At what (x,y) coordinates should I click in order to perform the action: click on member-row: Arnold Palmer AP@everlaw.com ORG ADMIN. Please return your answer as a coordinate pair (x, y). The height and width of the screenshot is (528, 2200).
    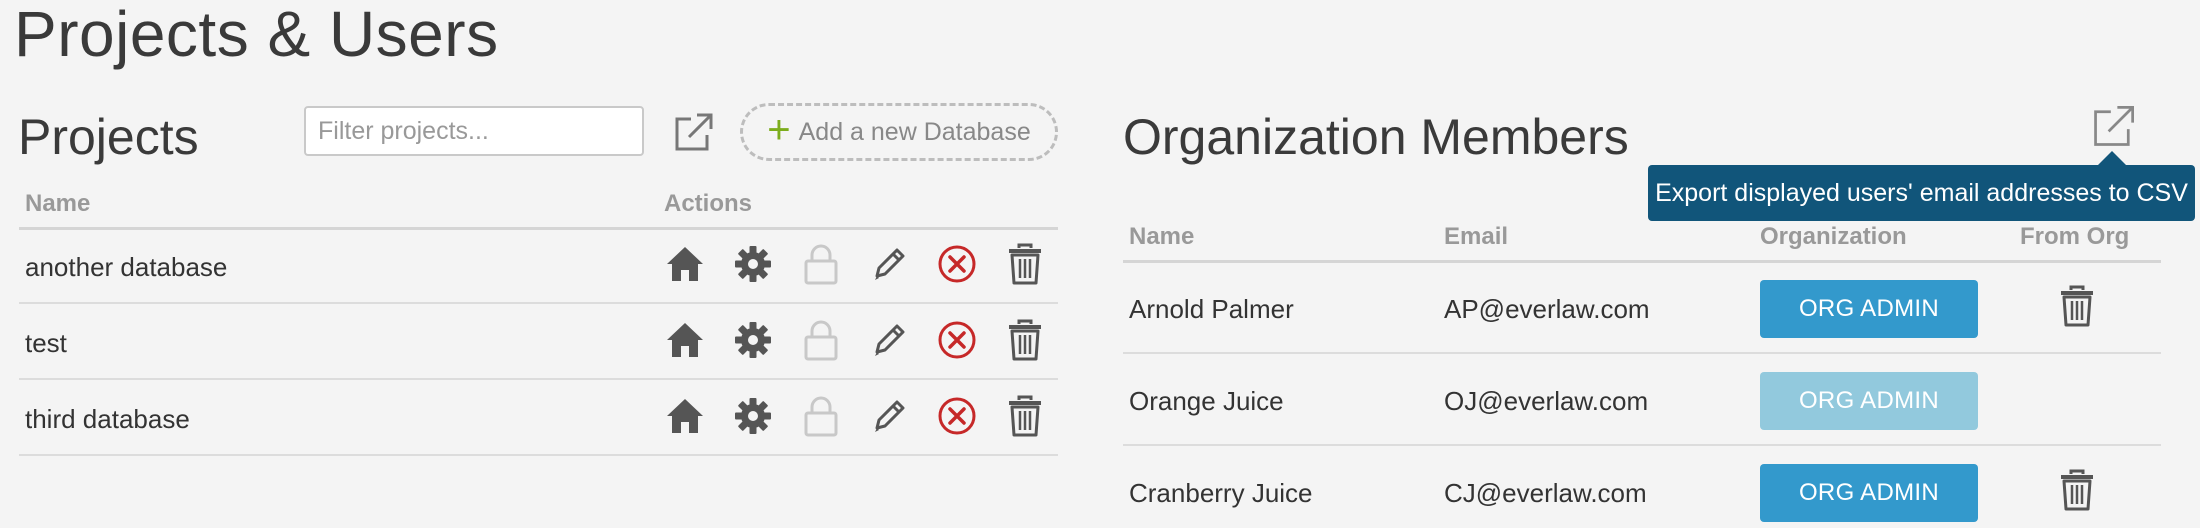
    Looking at the image, I should click on (1642, 308).